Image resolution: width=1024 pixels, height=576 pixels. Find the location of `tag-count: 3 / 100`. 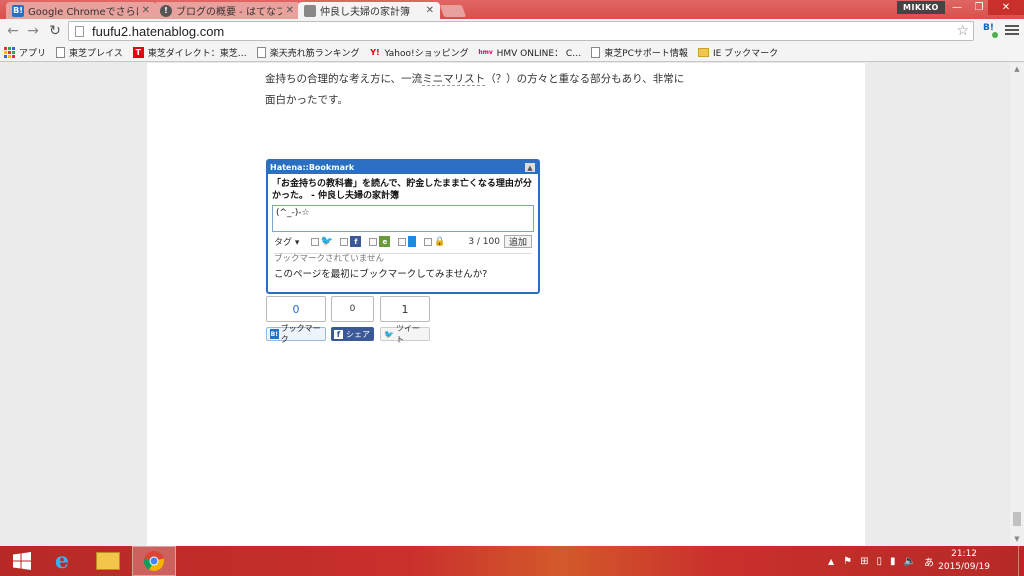

tag-count: 3 / 100 is located at coordinates (484, 241).